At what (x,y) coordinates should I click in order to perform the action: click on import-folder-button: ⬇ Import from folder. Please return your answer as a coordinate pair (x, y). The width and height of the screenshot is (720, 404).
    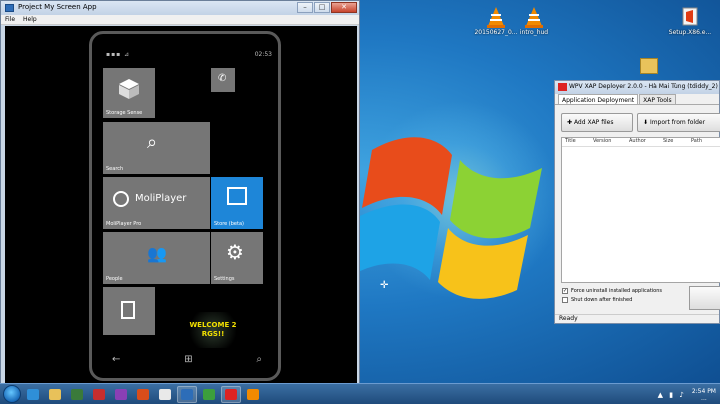
    Looking at the image, I should click on (678, 122).